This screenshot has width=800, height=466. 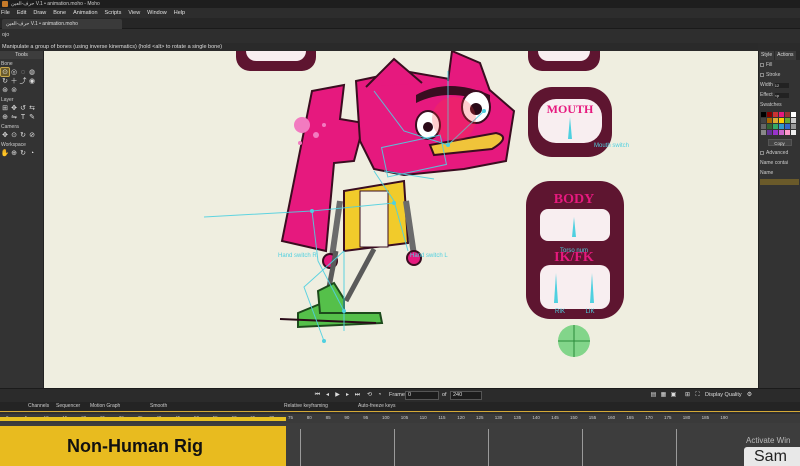 What do you see at coordinates (400, 36) in the screenshot?
I see `tool-options-bar: ojo` at bounding box center [400, 36].